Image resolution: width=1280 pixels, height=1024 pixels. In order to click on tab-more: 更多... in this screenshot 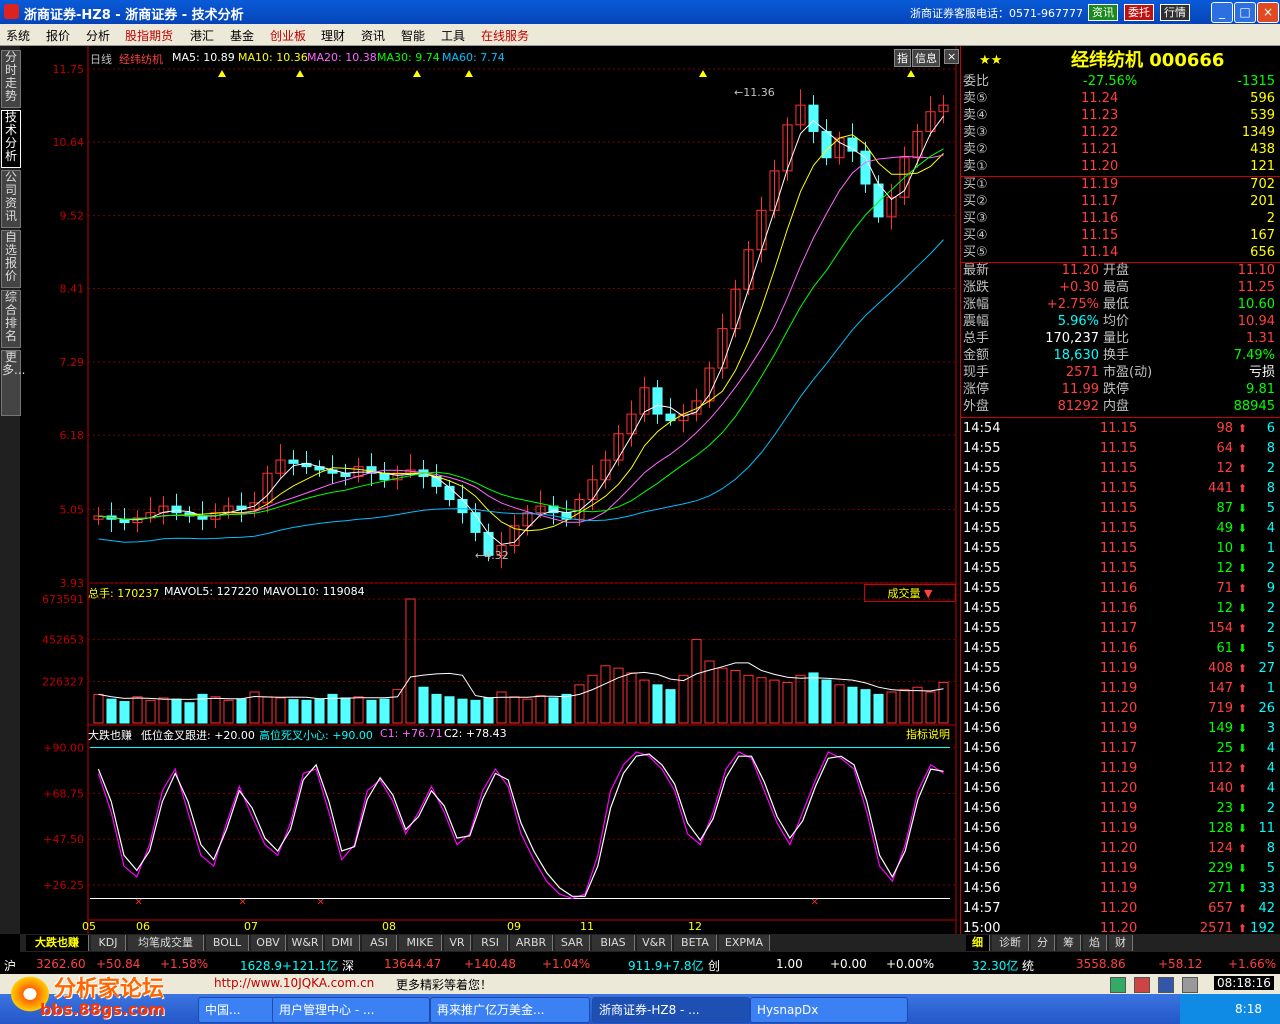, I will do `click(13, 383)`.